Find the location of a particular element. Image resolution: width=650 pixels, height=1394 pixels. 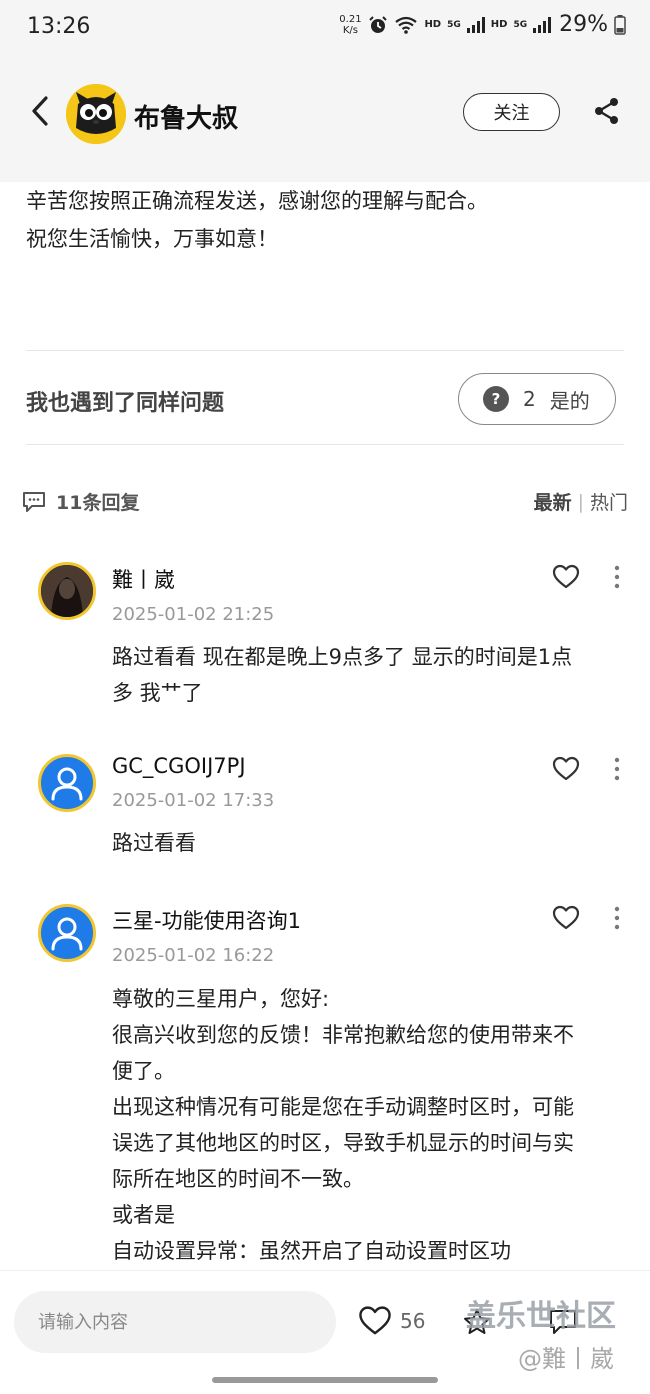

comment-time: 2025-01-02 16:22 is located at coordinates (193, 955).